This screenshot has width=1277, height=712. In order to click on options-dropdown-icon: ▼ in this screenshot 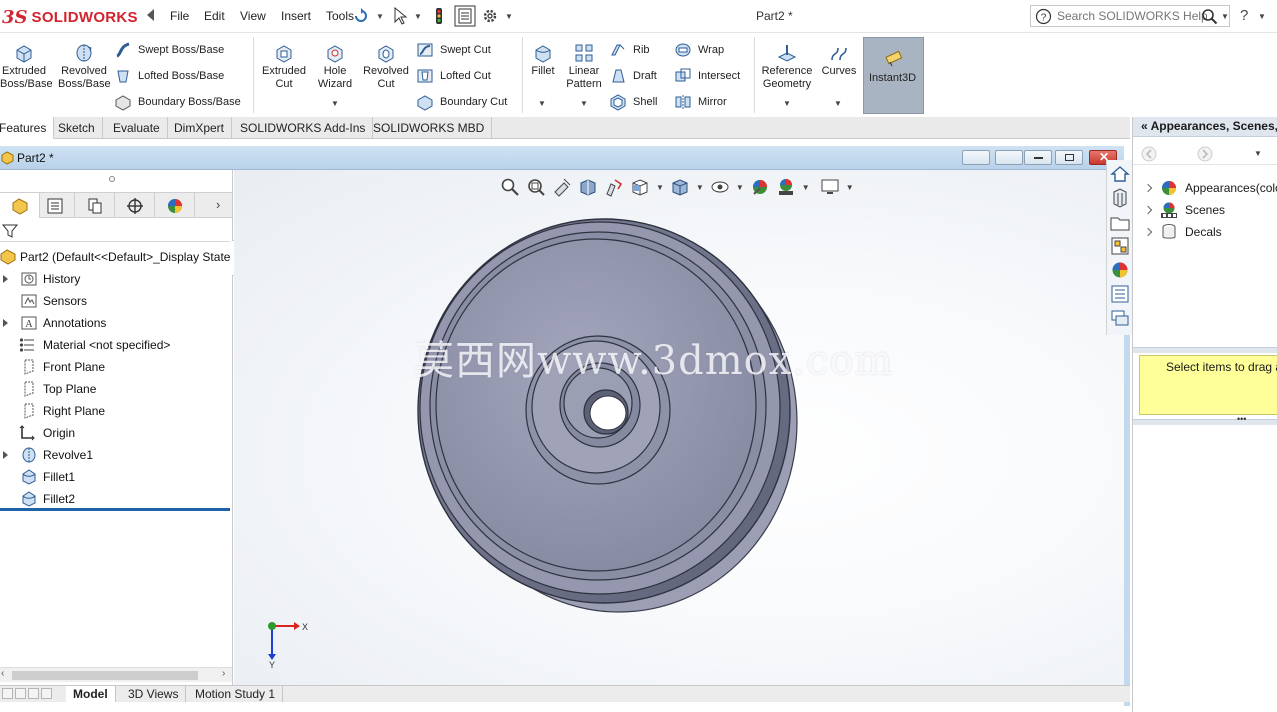, I will do `click(509, 16)`.